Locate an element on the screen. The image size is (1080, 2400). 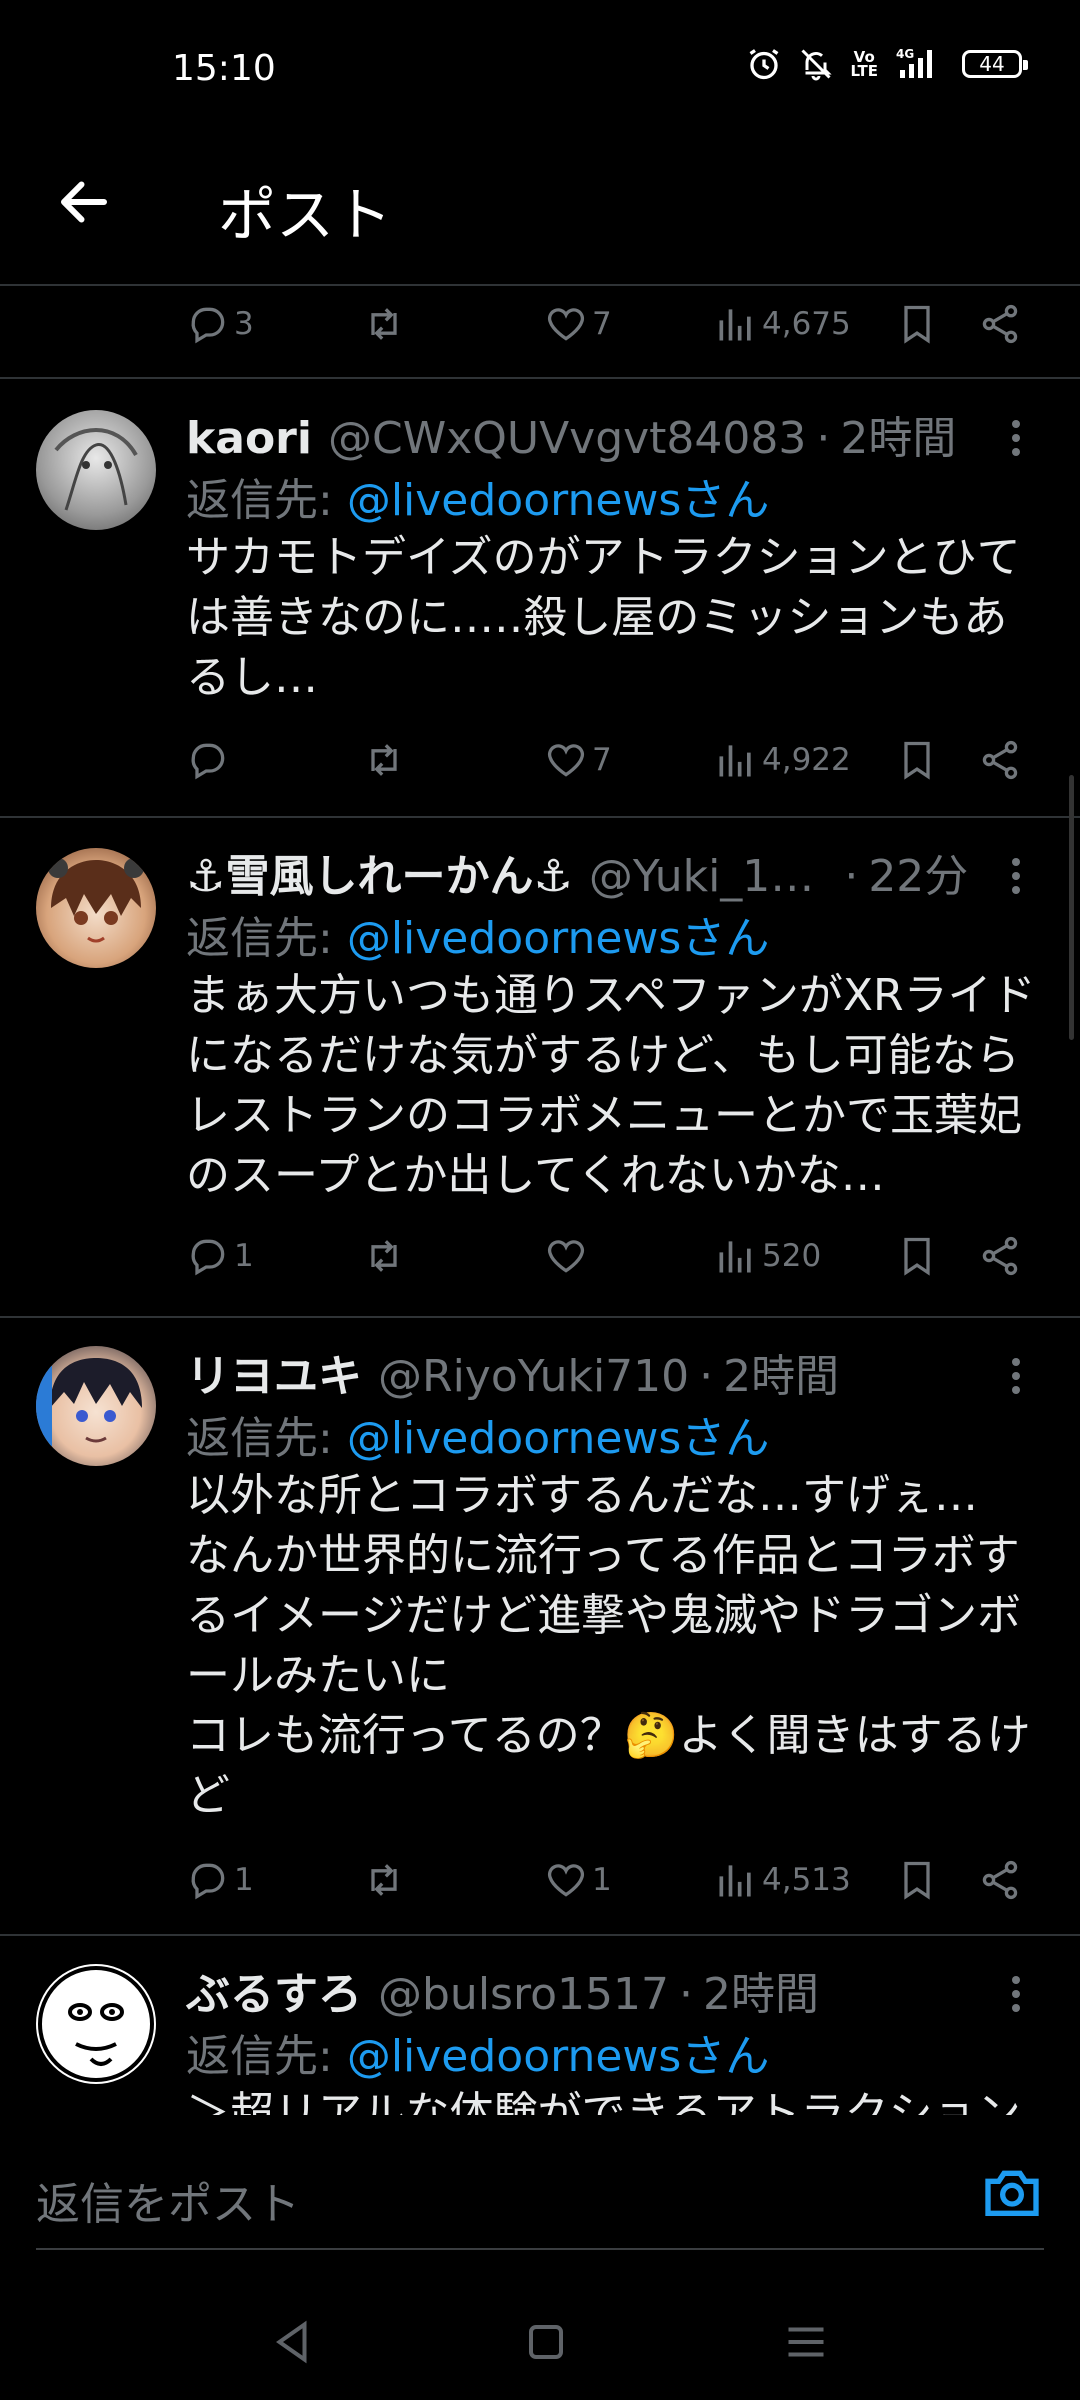
reply-input: 返信をポスト is located at coordinates (168, 2200).